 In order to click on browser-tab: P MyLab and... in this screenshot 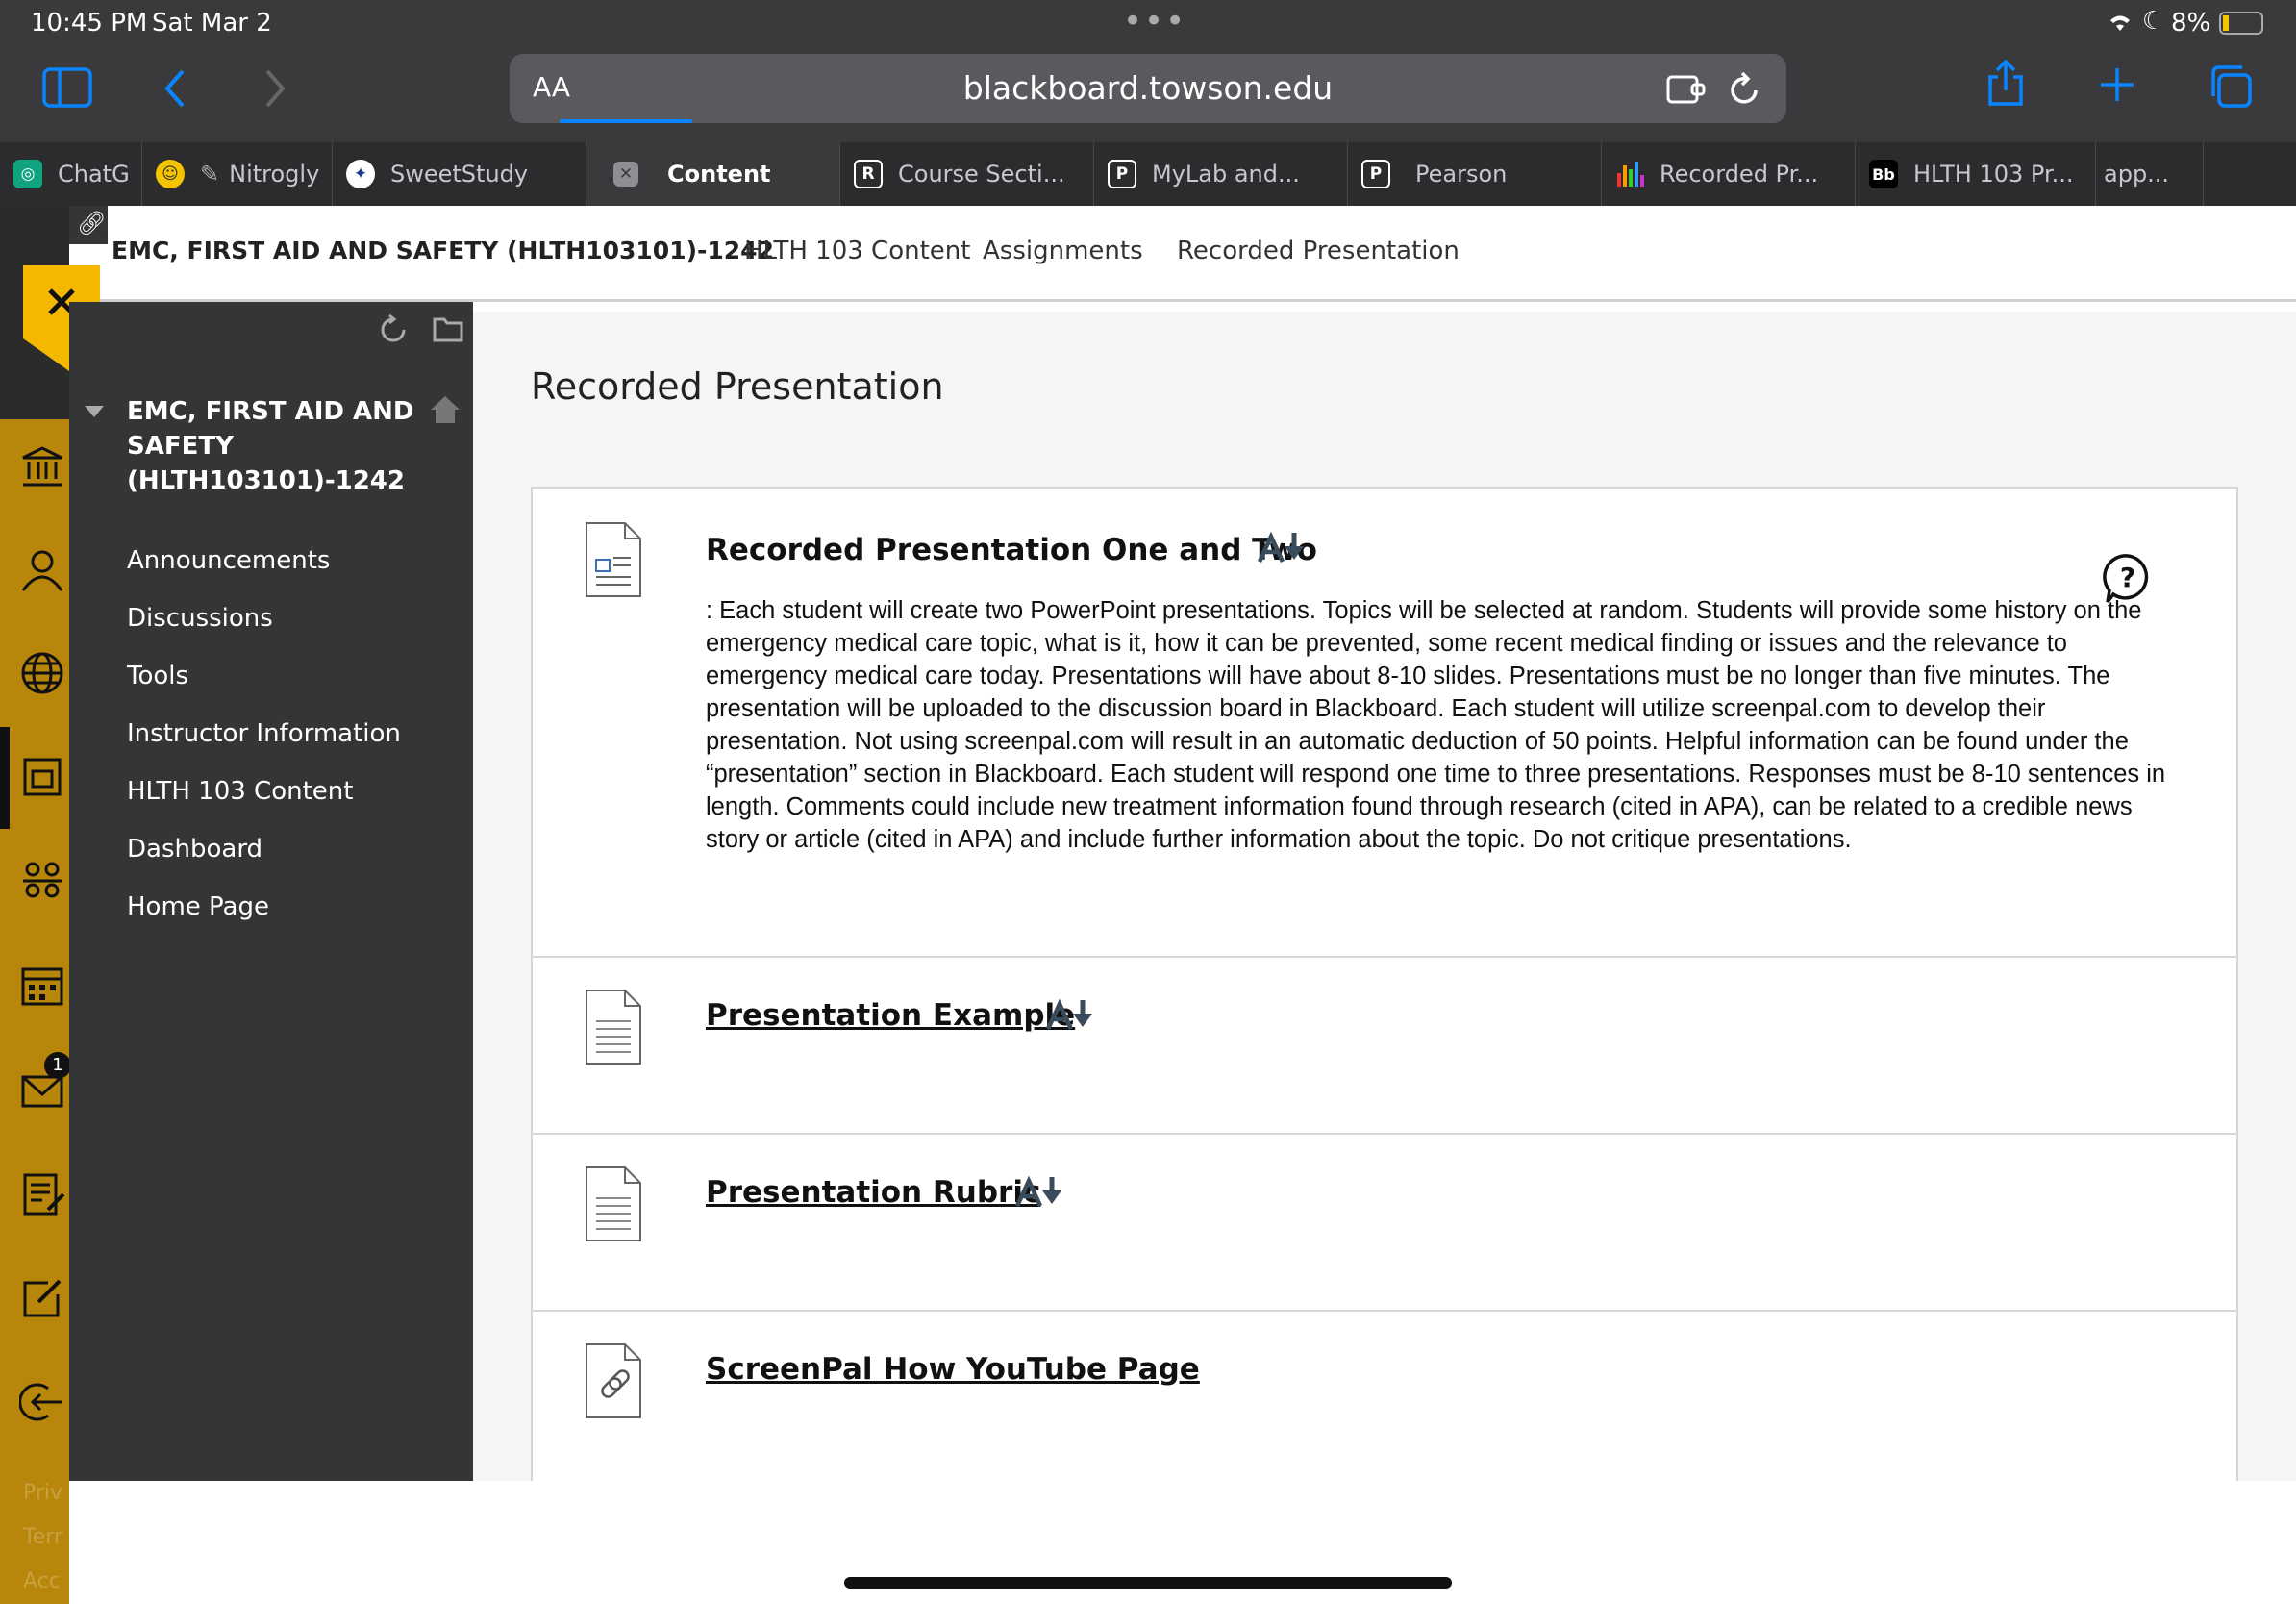, I will do `click(1221, 174)`.